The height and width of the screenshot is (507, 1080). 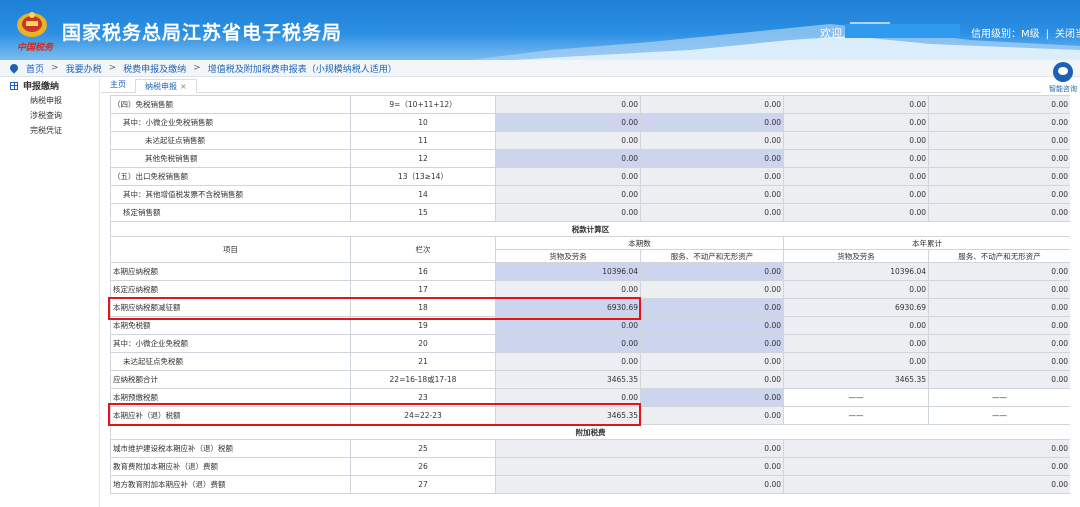 What do you see at coordinates (302, 68) in the screenshot?
I see `breadcrumb-current: 增值税及附加税费申报表（小规模纳税人适用）` at bounding box center [302, 68].